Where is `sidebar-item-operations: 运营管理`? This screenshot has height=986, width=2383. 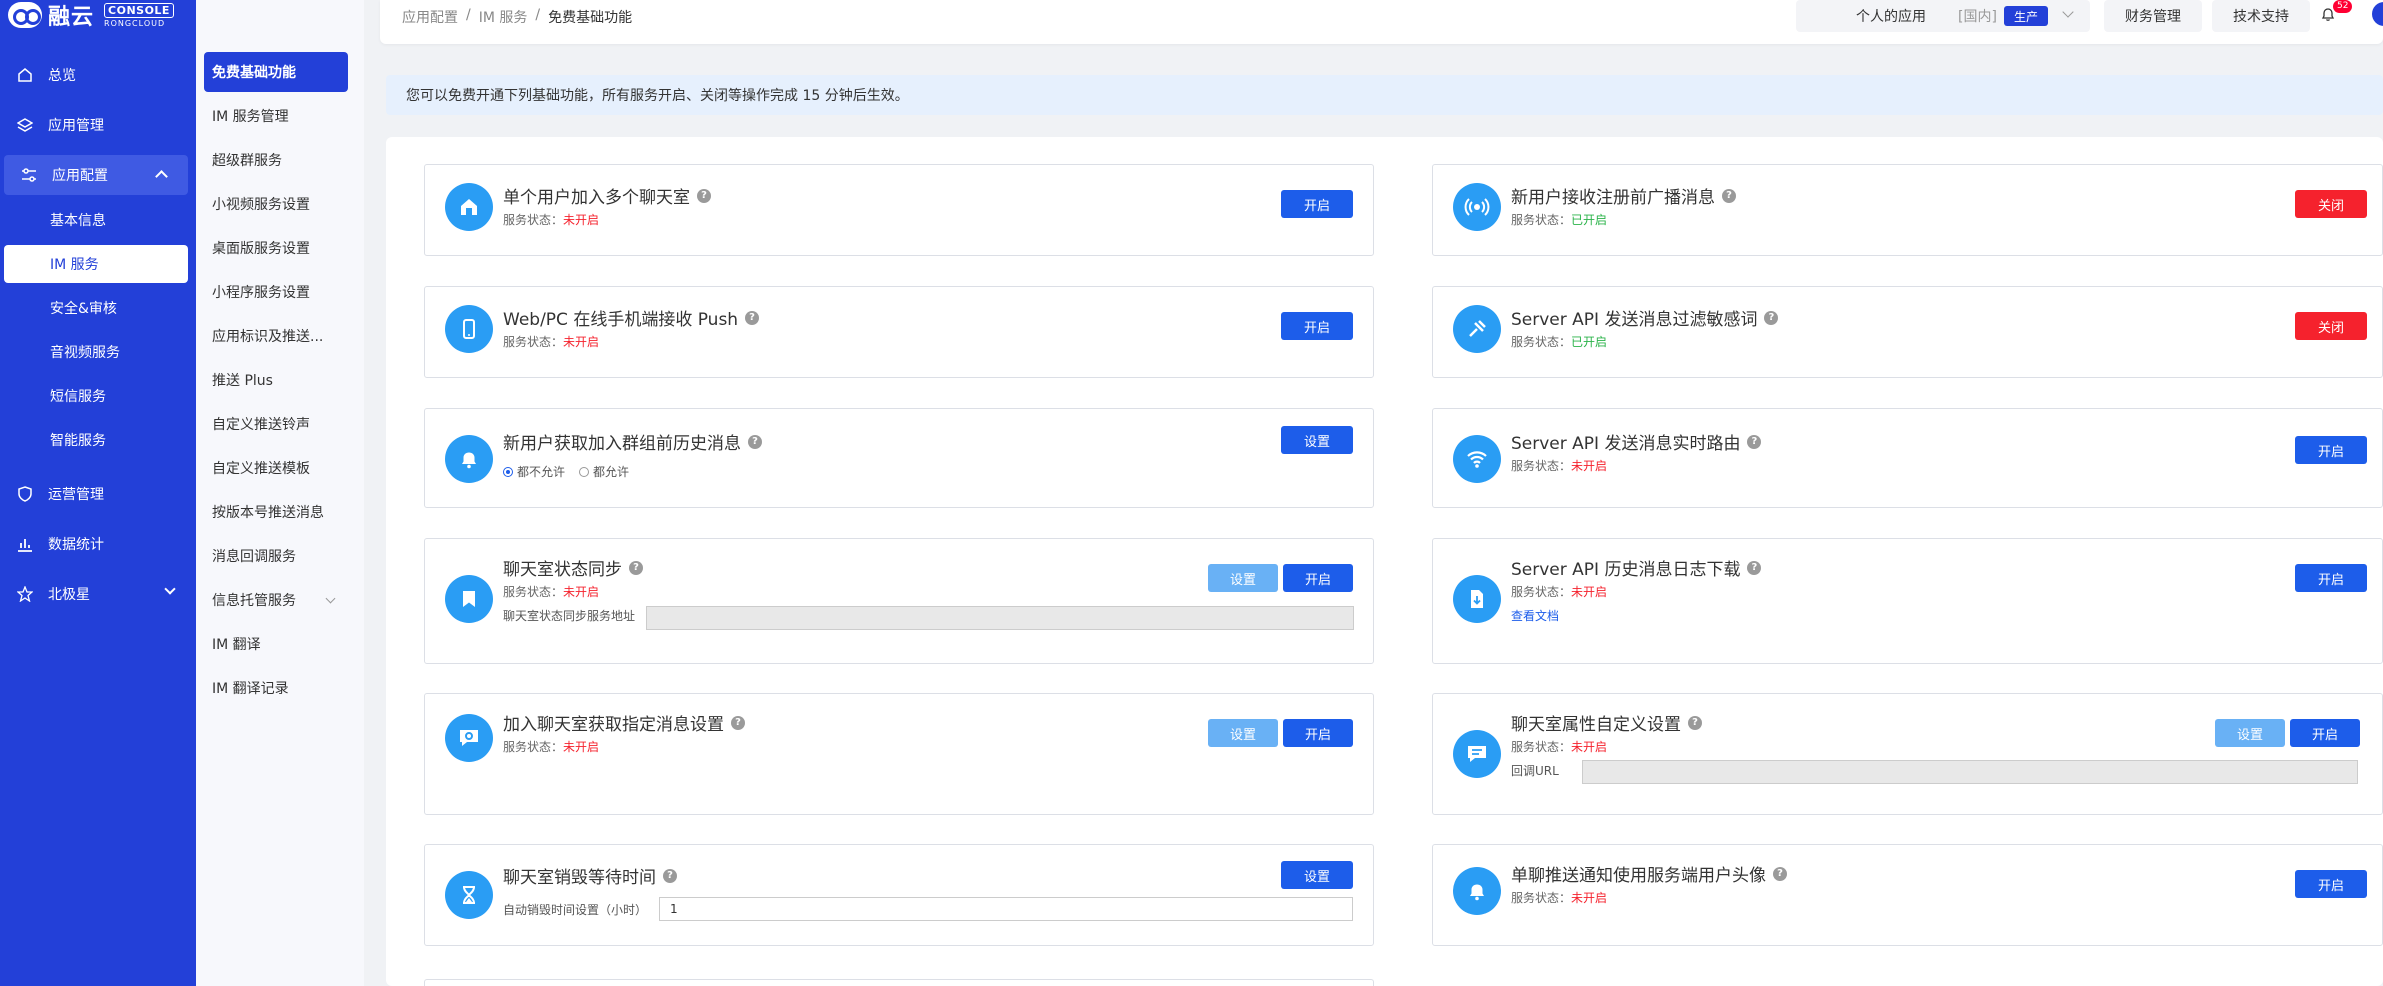
sidebar-item-operations: 运营管理 is located at coordinates (98, 494).